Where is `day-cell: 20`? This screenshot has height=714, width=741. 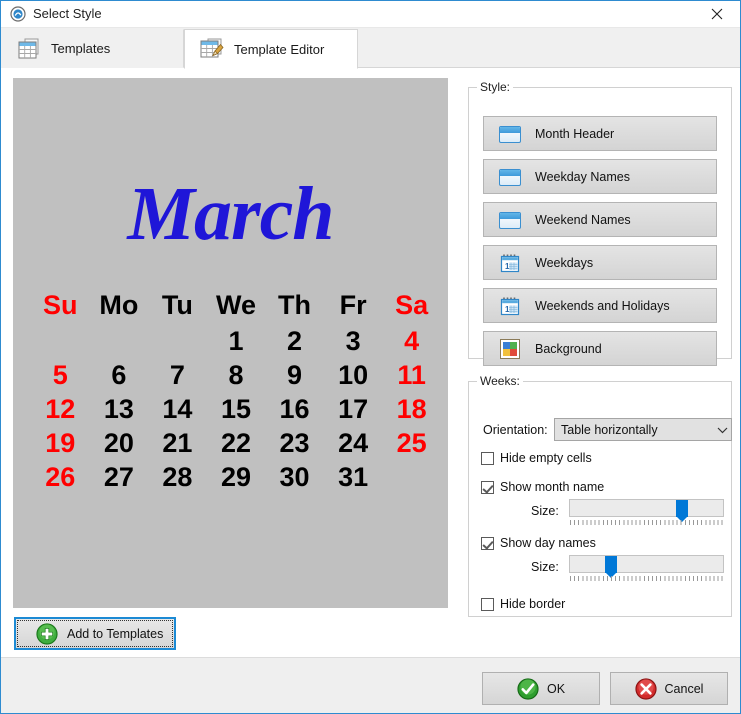
day-cell: 20 is located at coordinates (118, 443).